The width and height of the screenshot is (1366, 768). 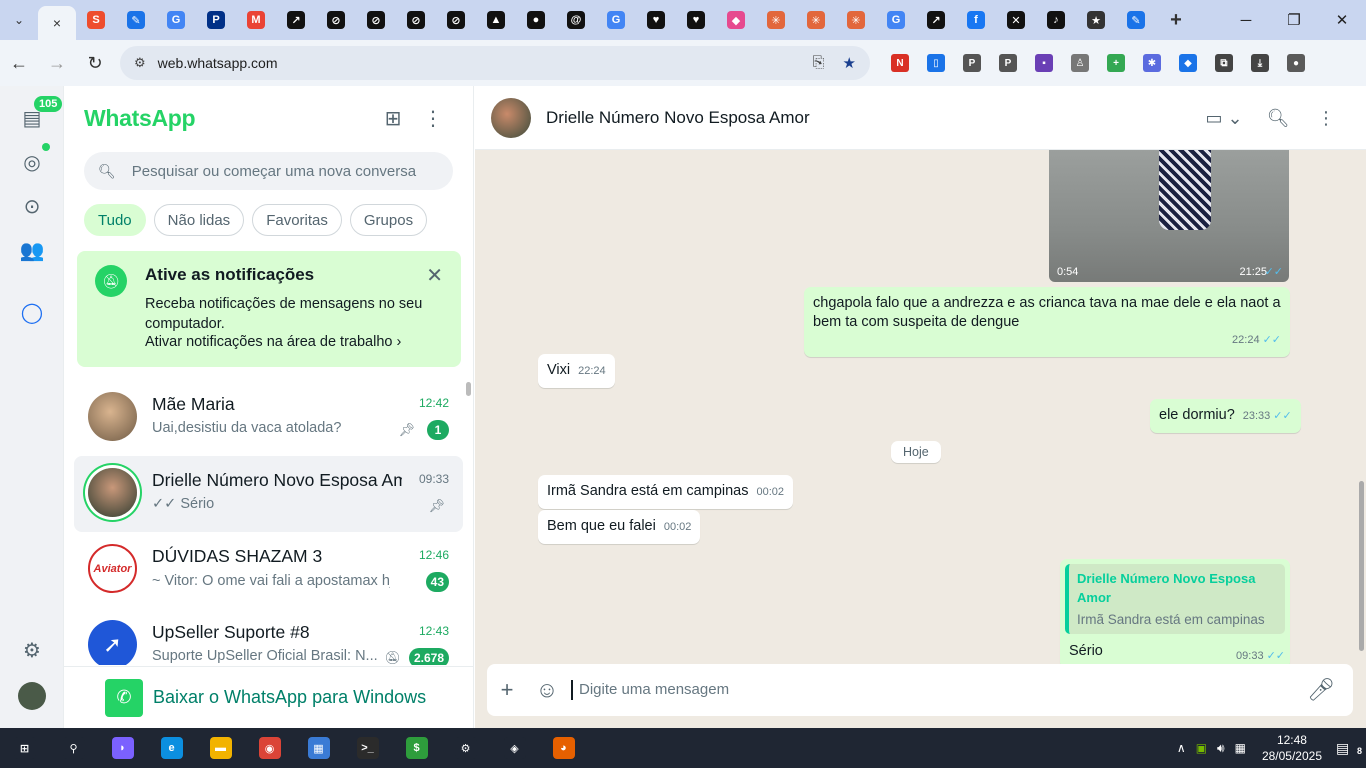 What do you see at coordinates (24, 748) in the screenshot?
I see `windows-start-icon: ⊞` at bounding box center [24, 748].